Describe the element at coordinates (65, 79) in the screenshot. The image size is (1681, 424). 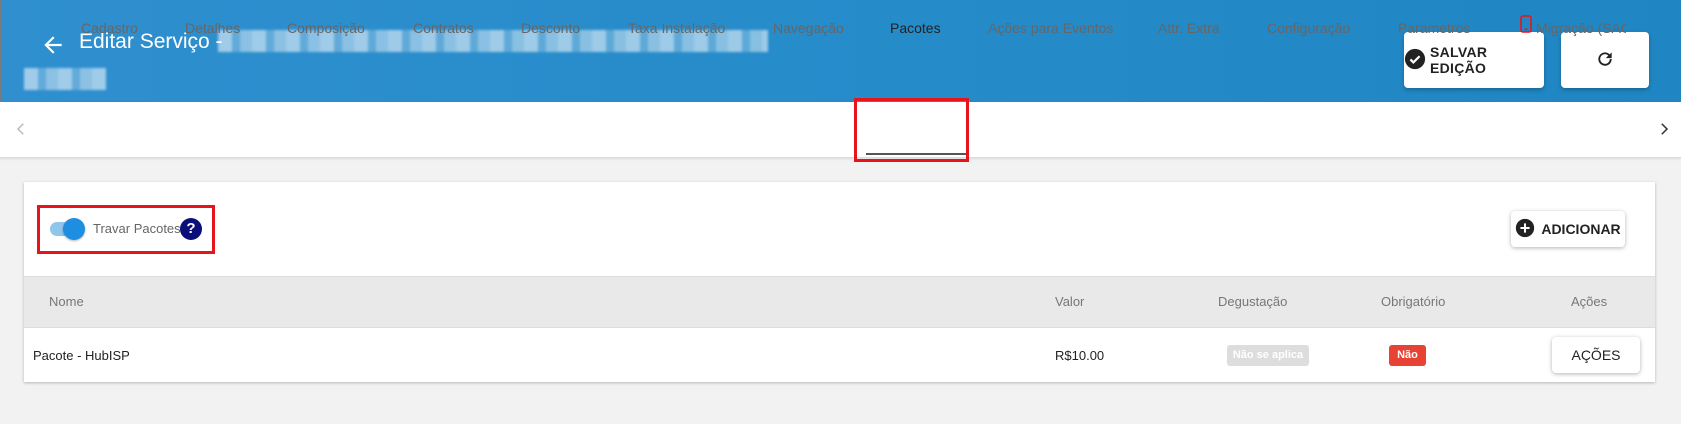
I see `redacted-service-name-line2` at that location.